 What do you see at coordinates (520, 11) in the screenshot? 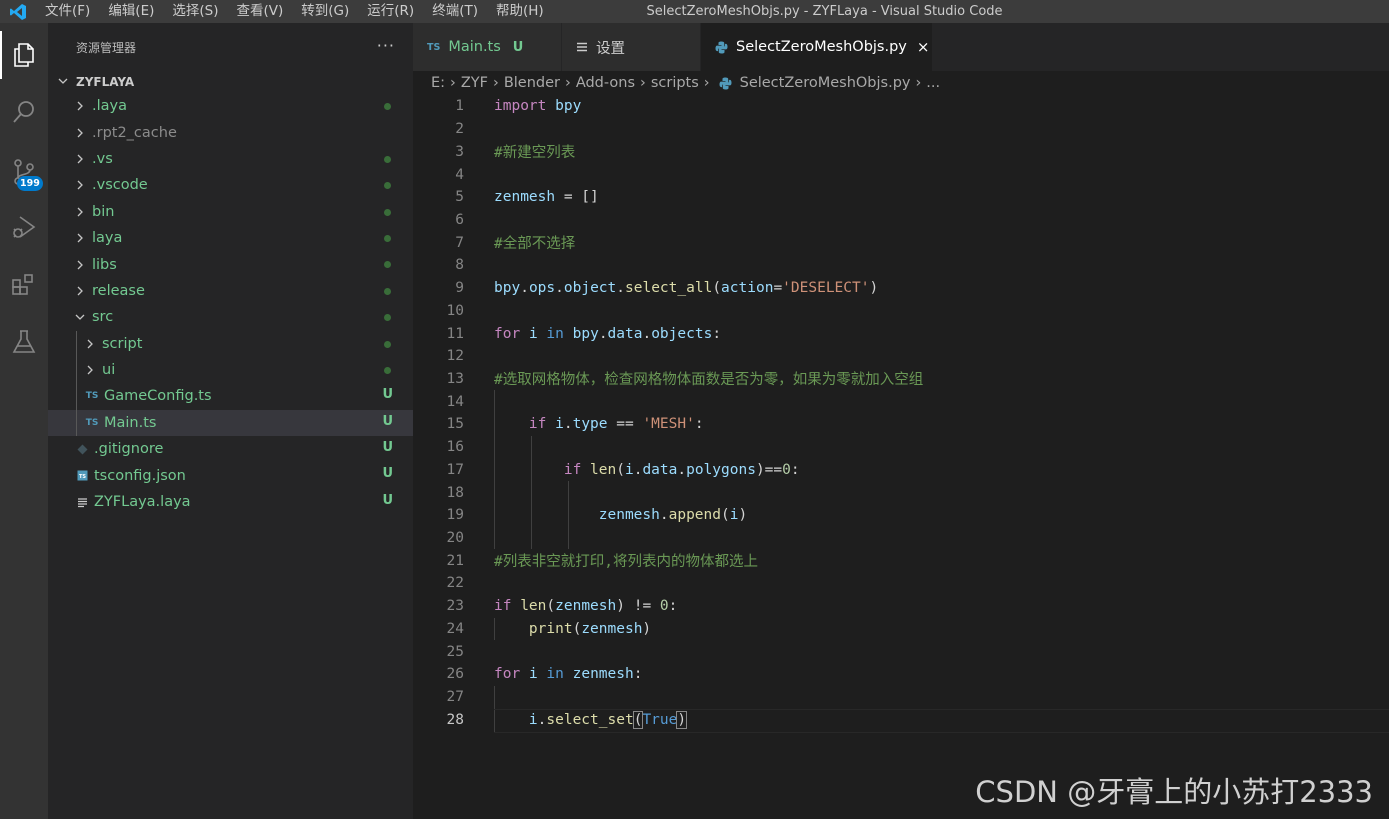
I see `menu-help: 帮助(H)` at bounding box center [520, 11].